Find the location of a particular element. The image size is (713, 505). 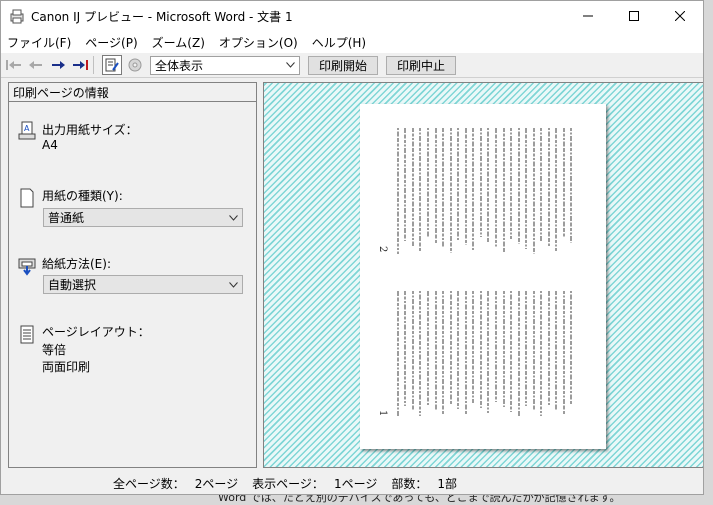

total-pages-field: 全ページ数： 2ページ is located at coordinates (175, 483).